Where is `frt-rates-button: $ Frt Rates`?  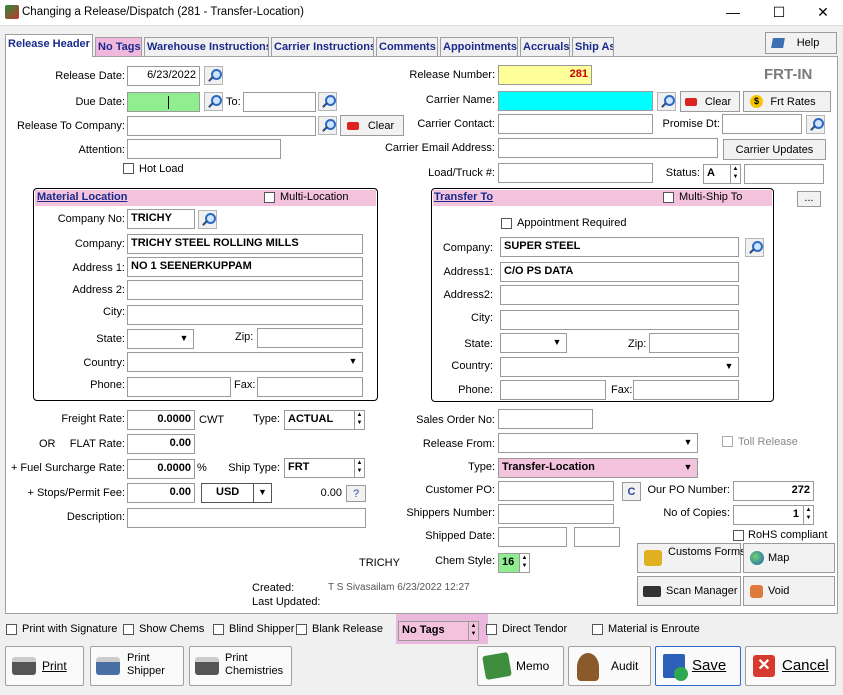 frt-rates-button: $ Frt Rates is located at coordinates (787, 101).